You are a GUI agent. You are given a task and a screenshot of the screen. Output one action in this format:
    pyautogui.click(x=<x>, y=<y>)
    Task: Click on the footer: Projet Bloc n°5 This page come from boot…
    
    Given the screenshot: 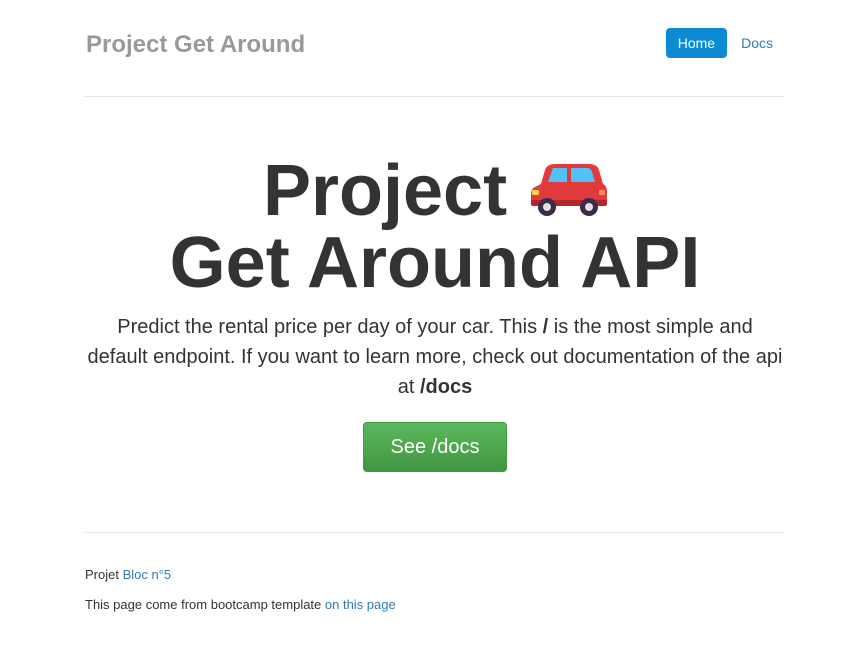 What is the action you would take?
    pyautogui.click(x=435, y=573)
    